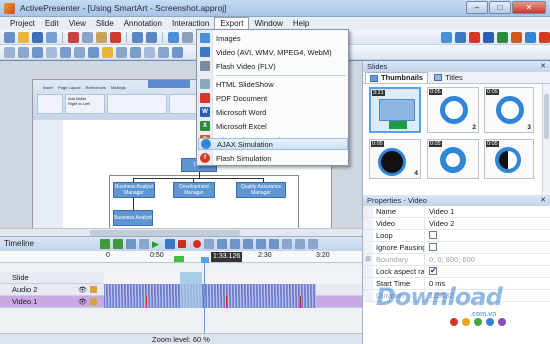  Describe the element at coordinates (9, 52) in the screenshot. I see `select-icon` at that location.